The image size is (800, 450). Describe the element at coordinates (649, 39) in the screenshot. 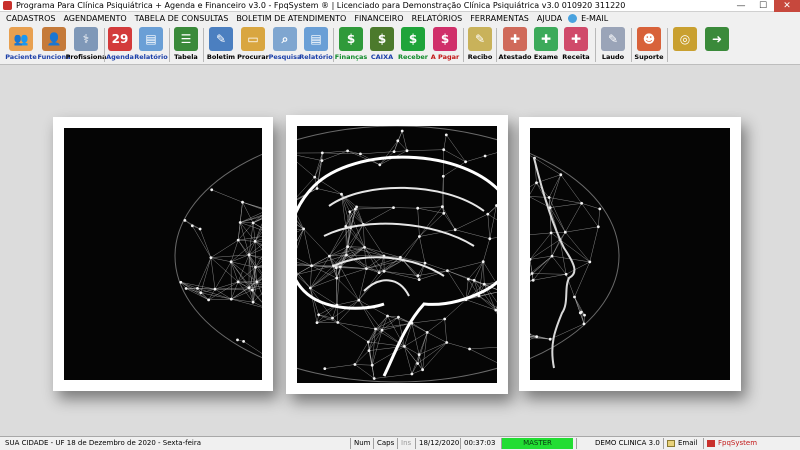

I see `support-icon: ☻` at that location.